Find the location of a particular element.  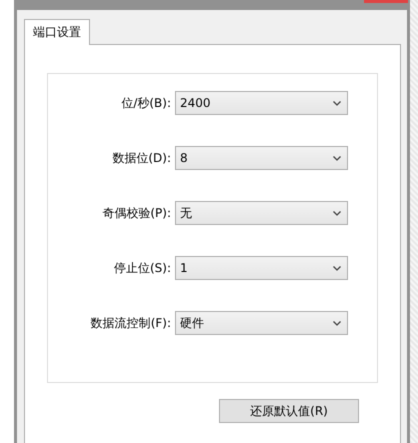

field-label: 位/秒(B): is located at coordinates (146, 103).